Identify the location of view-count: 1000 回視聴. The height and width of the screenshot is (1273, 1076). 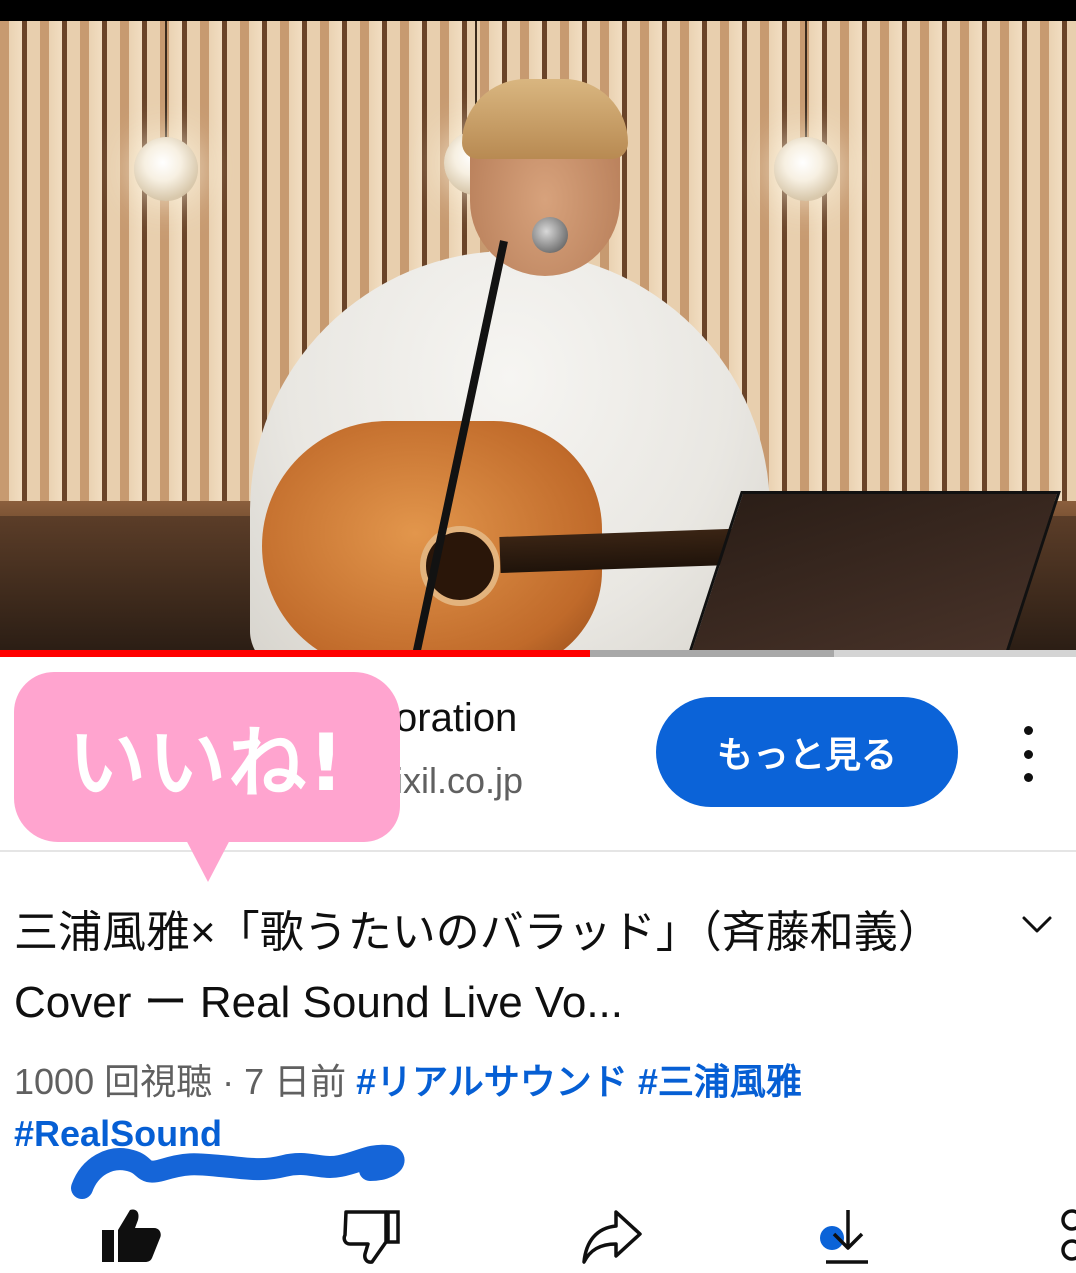
(113, 1081).